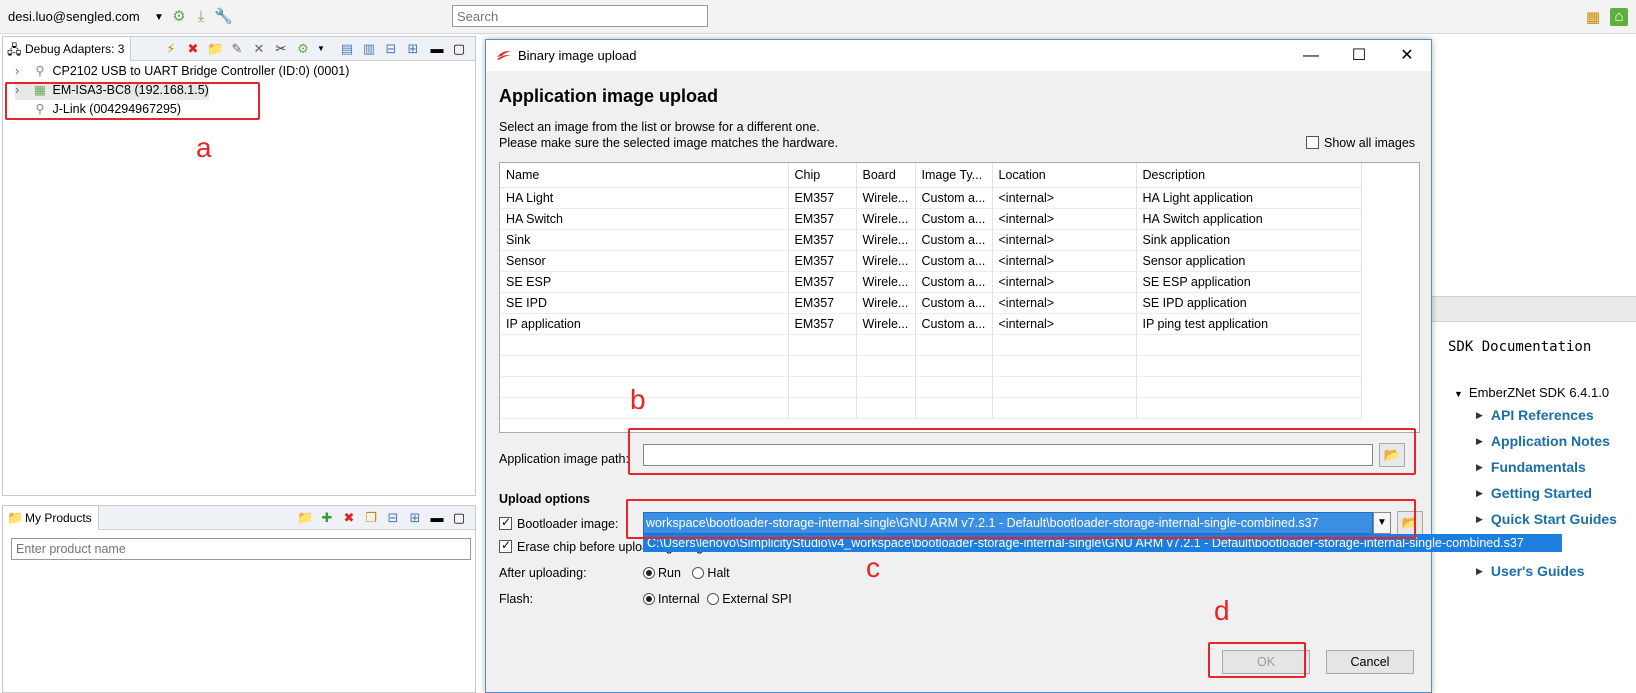 The image size is (1636, 693). Describe the element at coordinates (662, 573) in the screenshot. I see `radio-run: Run` at that location.